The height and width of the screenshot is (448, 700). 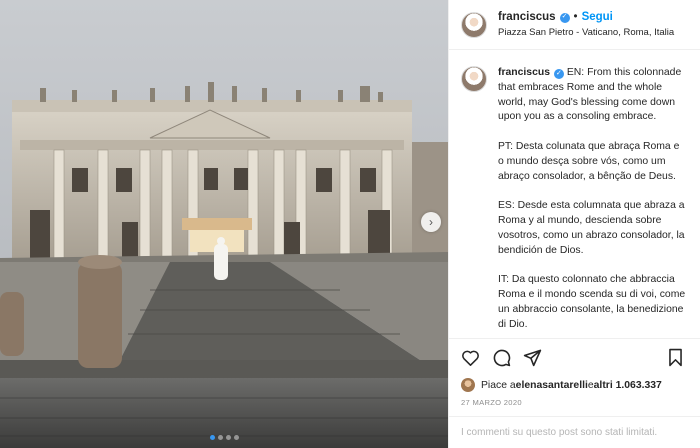 I want to click on heart-icon, so click(x=470, y=358).